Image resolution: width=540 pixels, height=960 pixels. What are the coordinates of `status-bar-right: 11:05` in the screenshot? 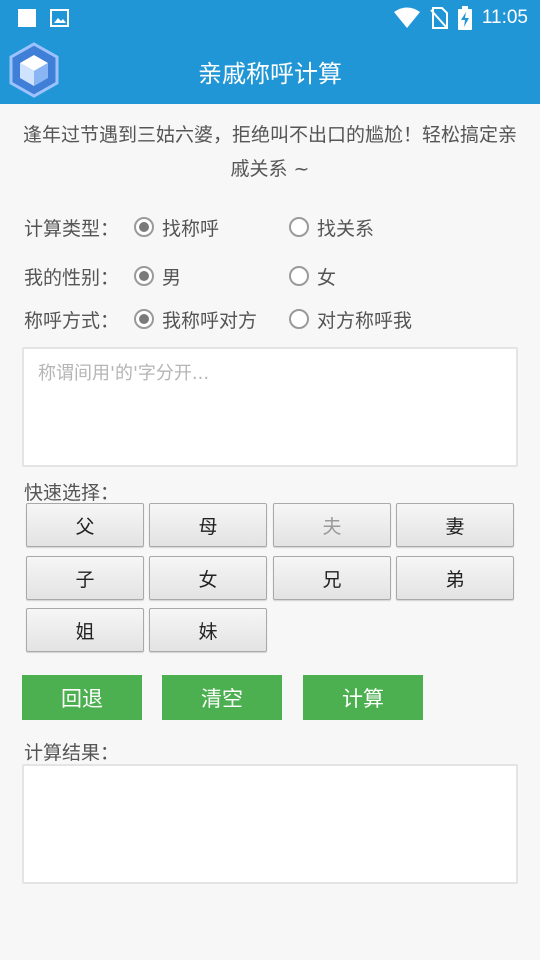 It's located at (460, 18).